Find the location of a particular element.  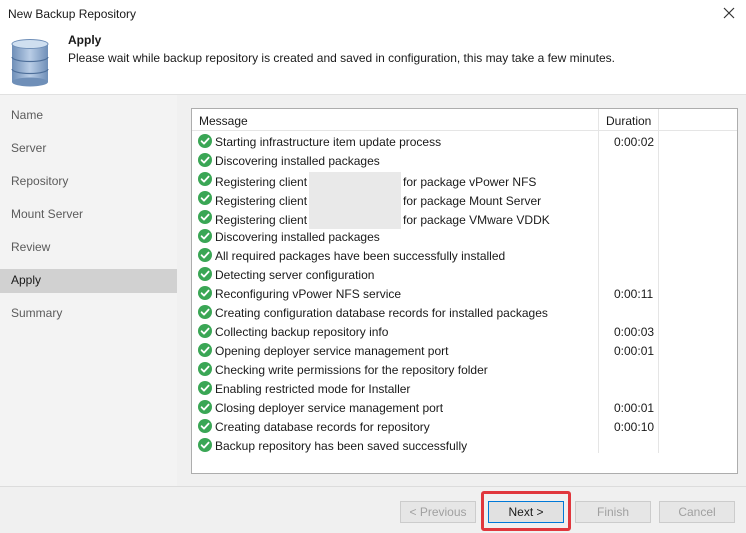

table-header: Message Duration is located at coordinates (464, 120).